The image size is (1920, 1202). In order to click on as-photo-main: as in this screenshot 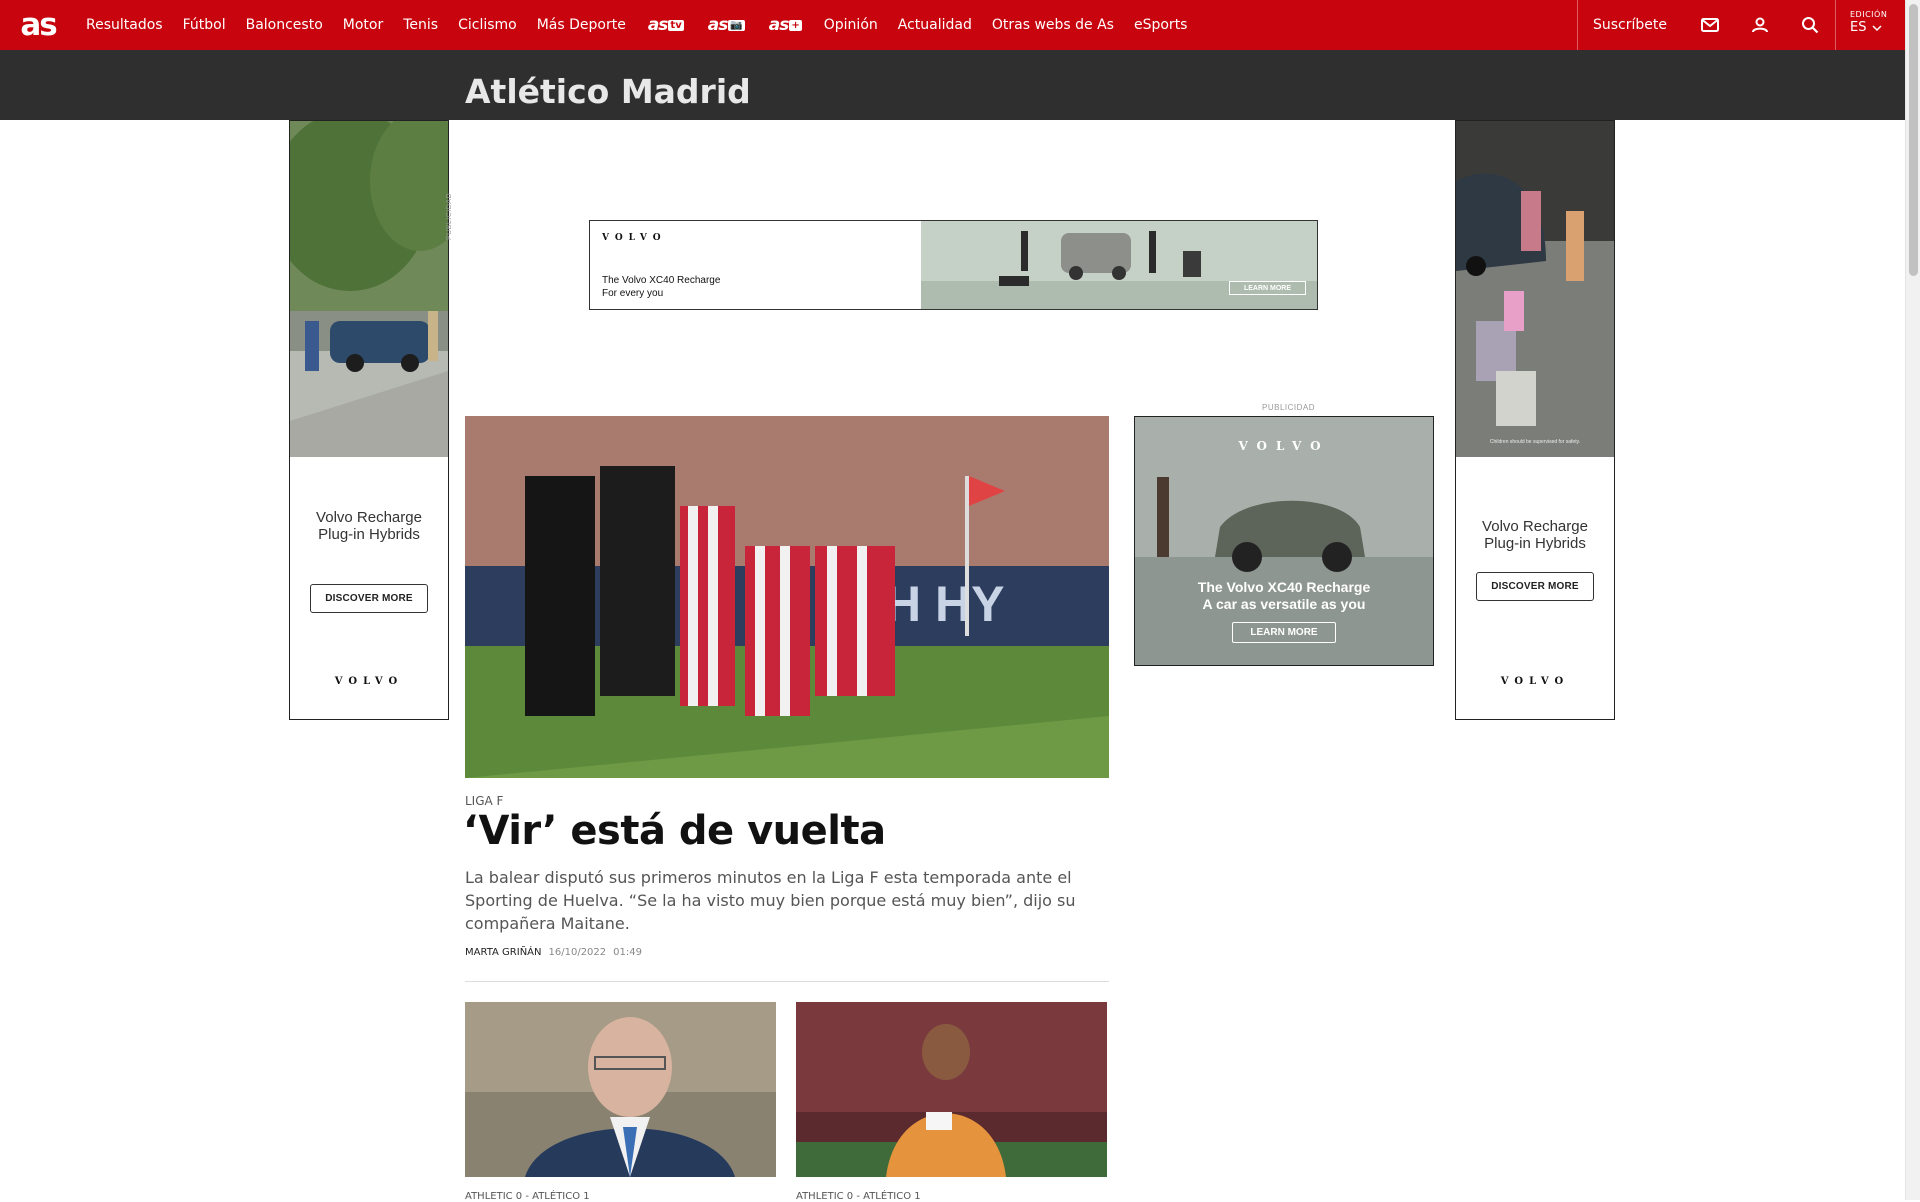, I will do `click(718, 25)`.